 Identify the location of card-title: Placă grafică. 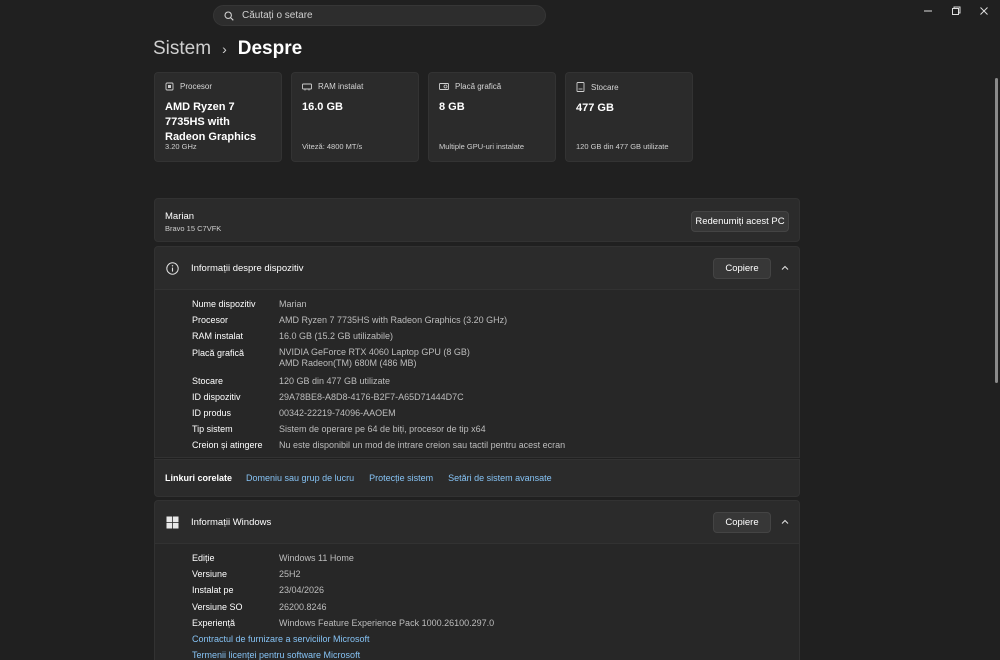
(478, 86).